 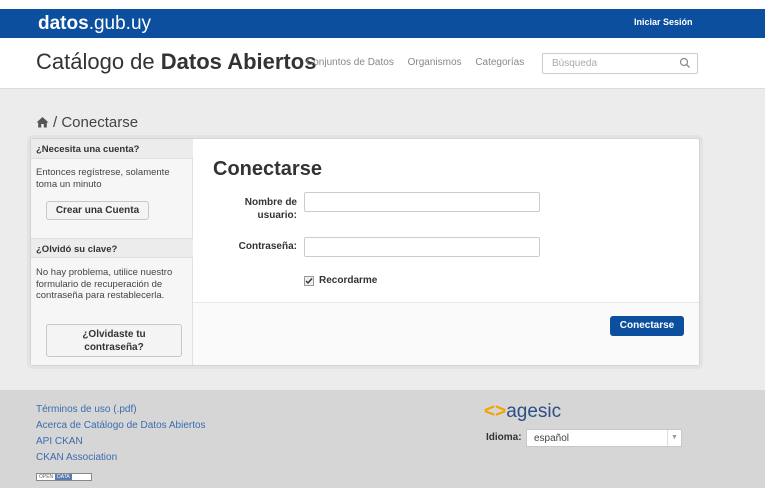 What do you see at coordinates (63, 23) in the screenshot?
I see `brand-bold: datos` at bounding box center [63, 23].